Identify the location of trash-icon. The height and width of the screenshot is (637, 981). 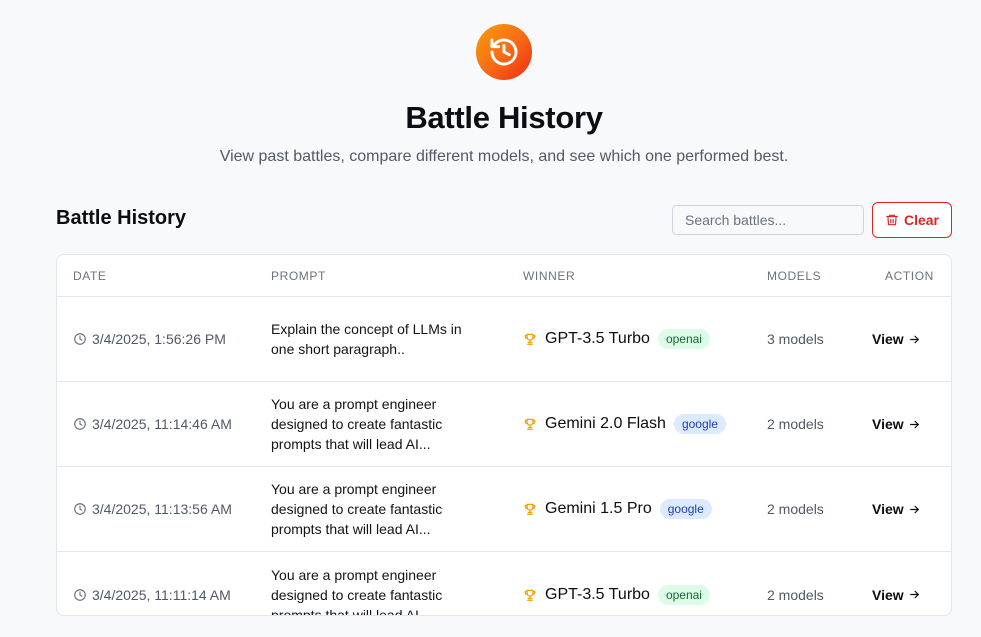
(892, 220).